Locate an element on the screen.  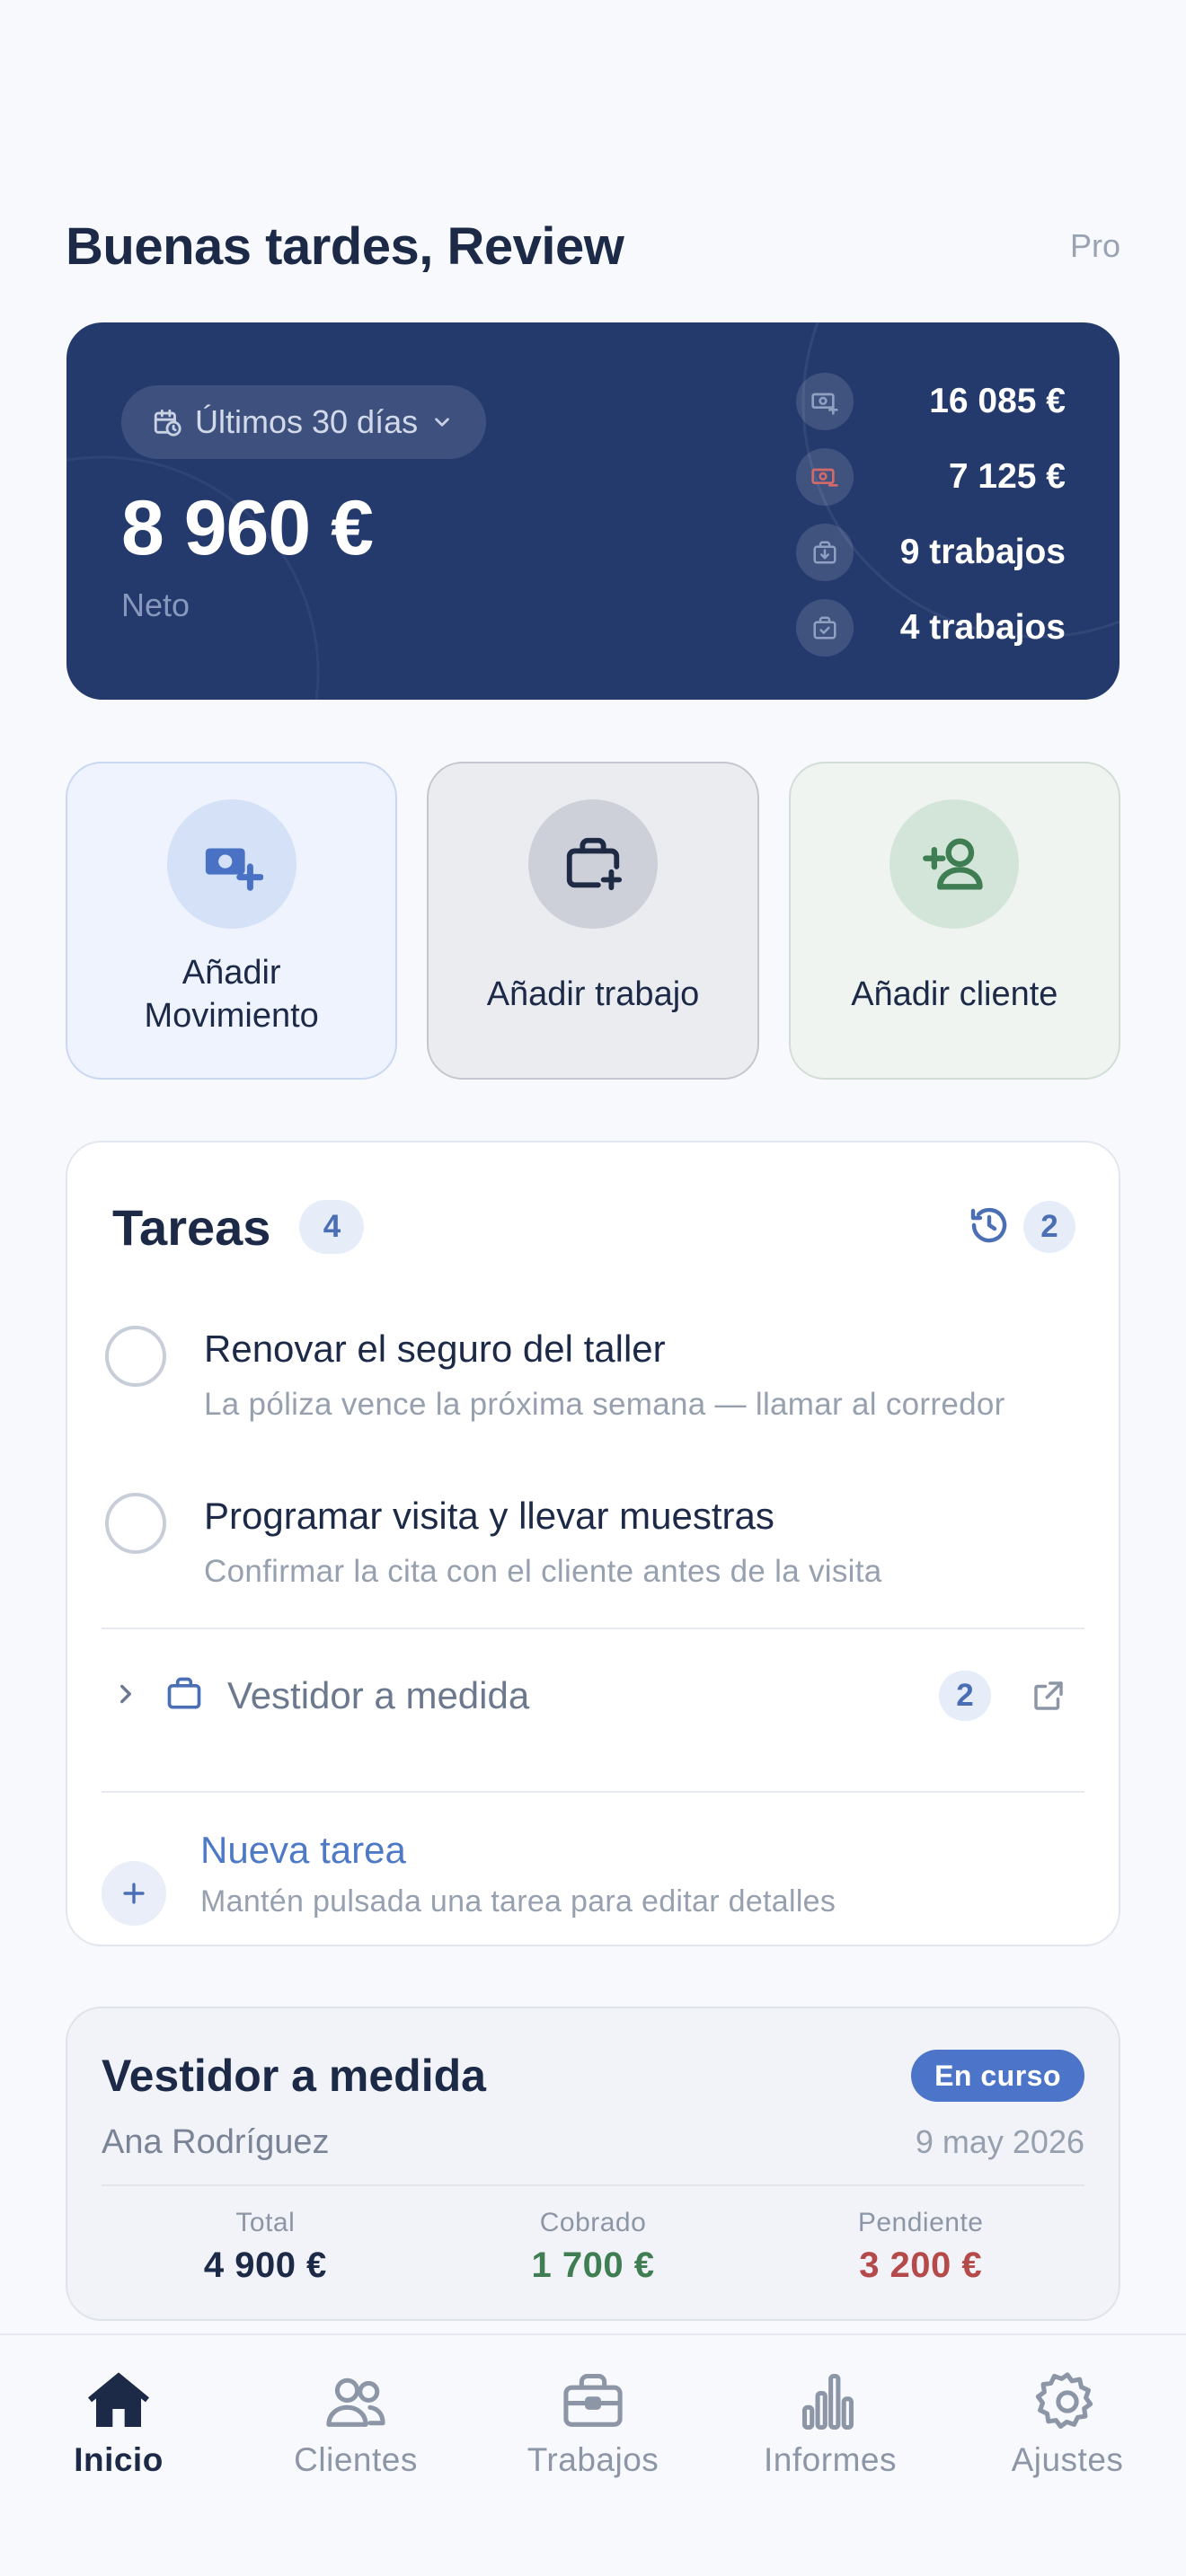
stat-jobs-done: 4 trabajos is located at coordinates (931, 628).